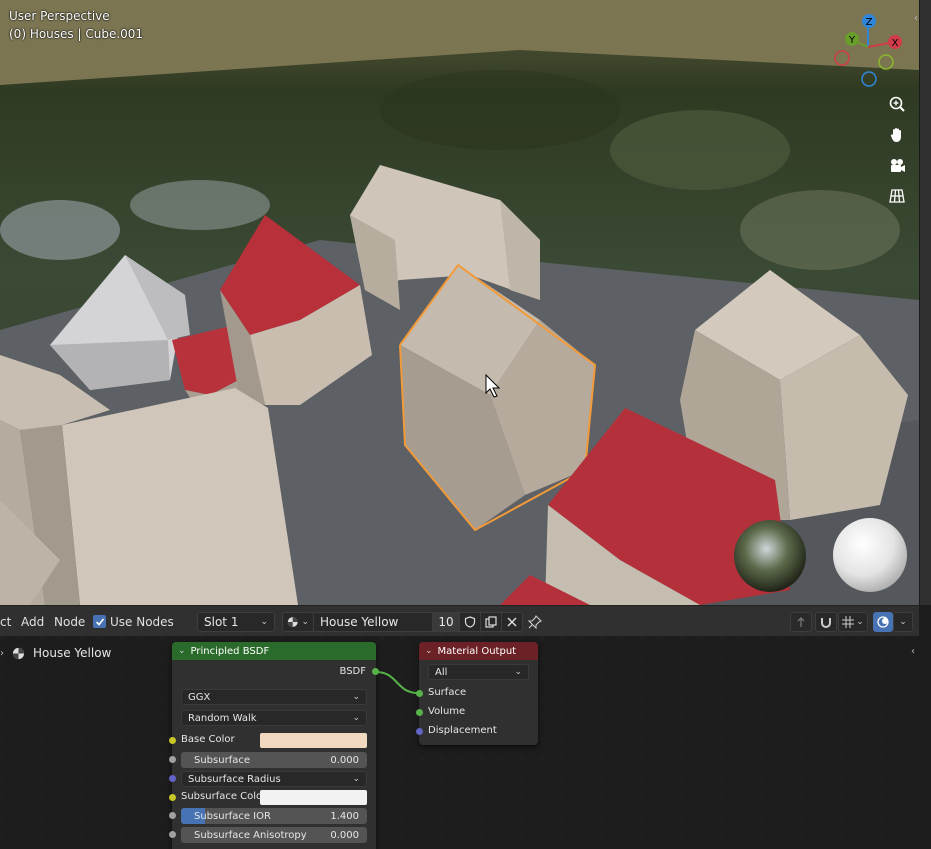 Image resolution: width=931 pixels, height=849 pixels. I want to click on subsurface-radius-dropdown: Subsurface Radius ⌄, so click(274, 779).